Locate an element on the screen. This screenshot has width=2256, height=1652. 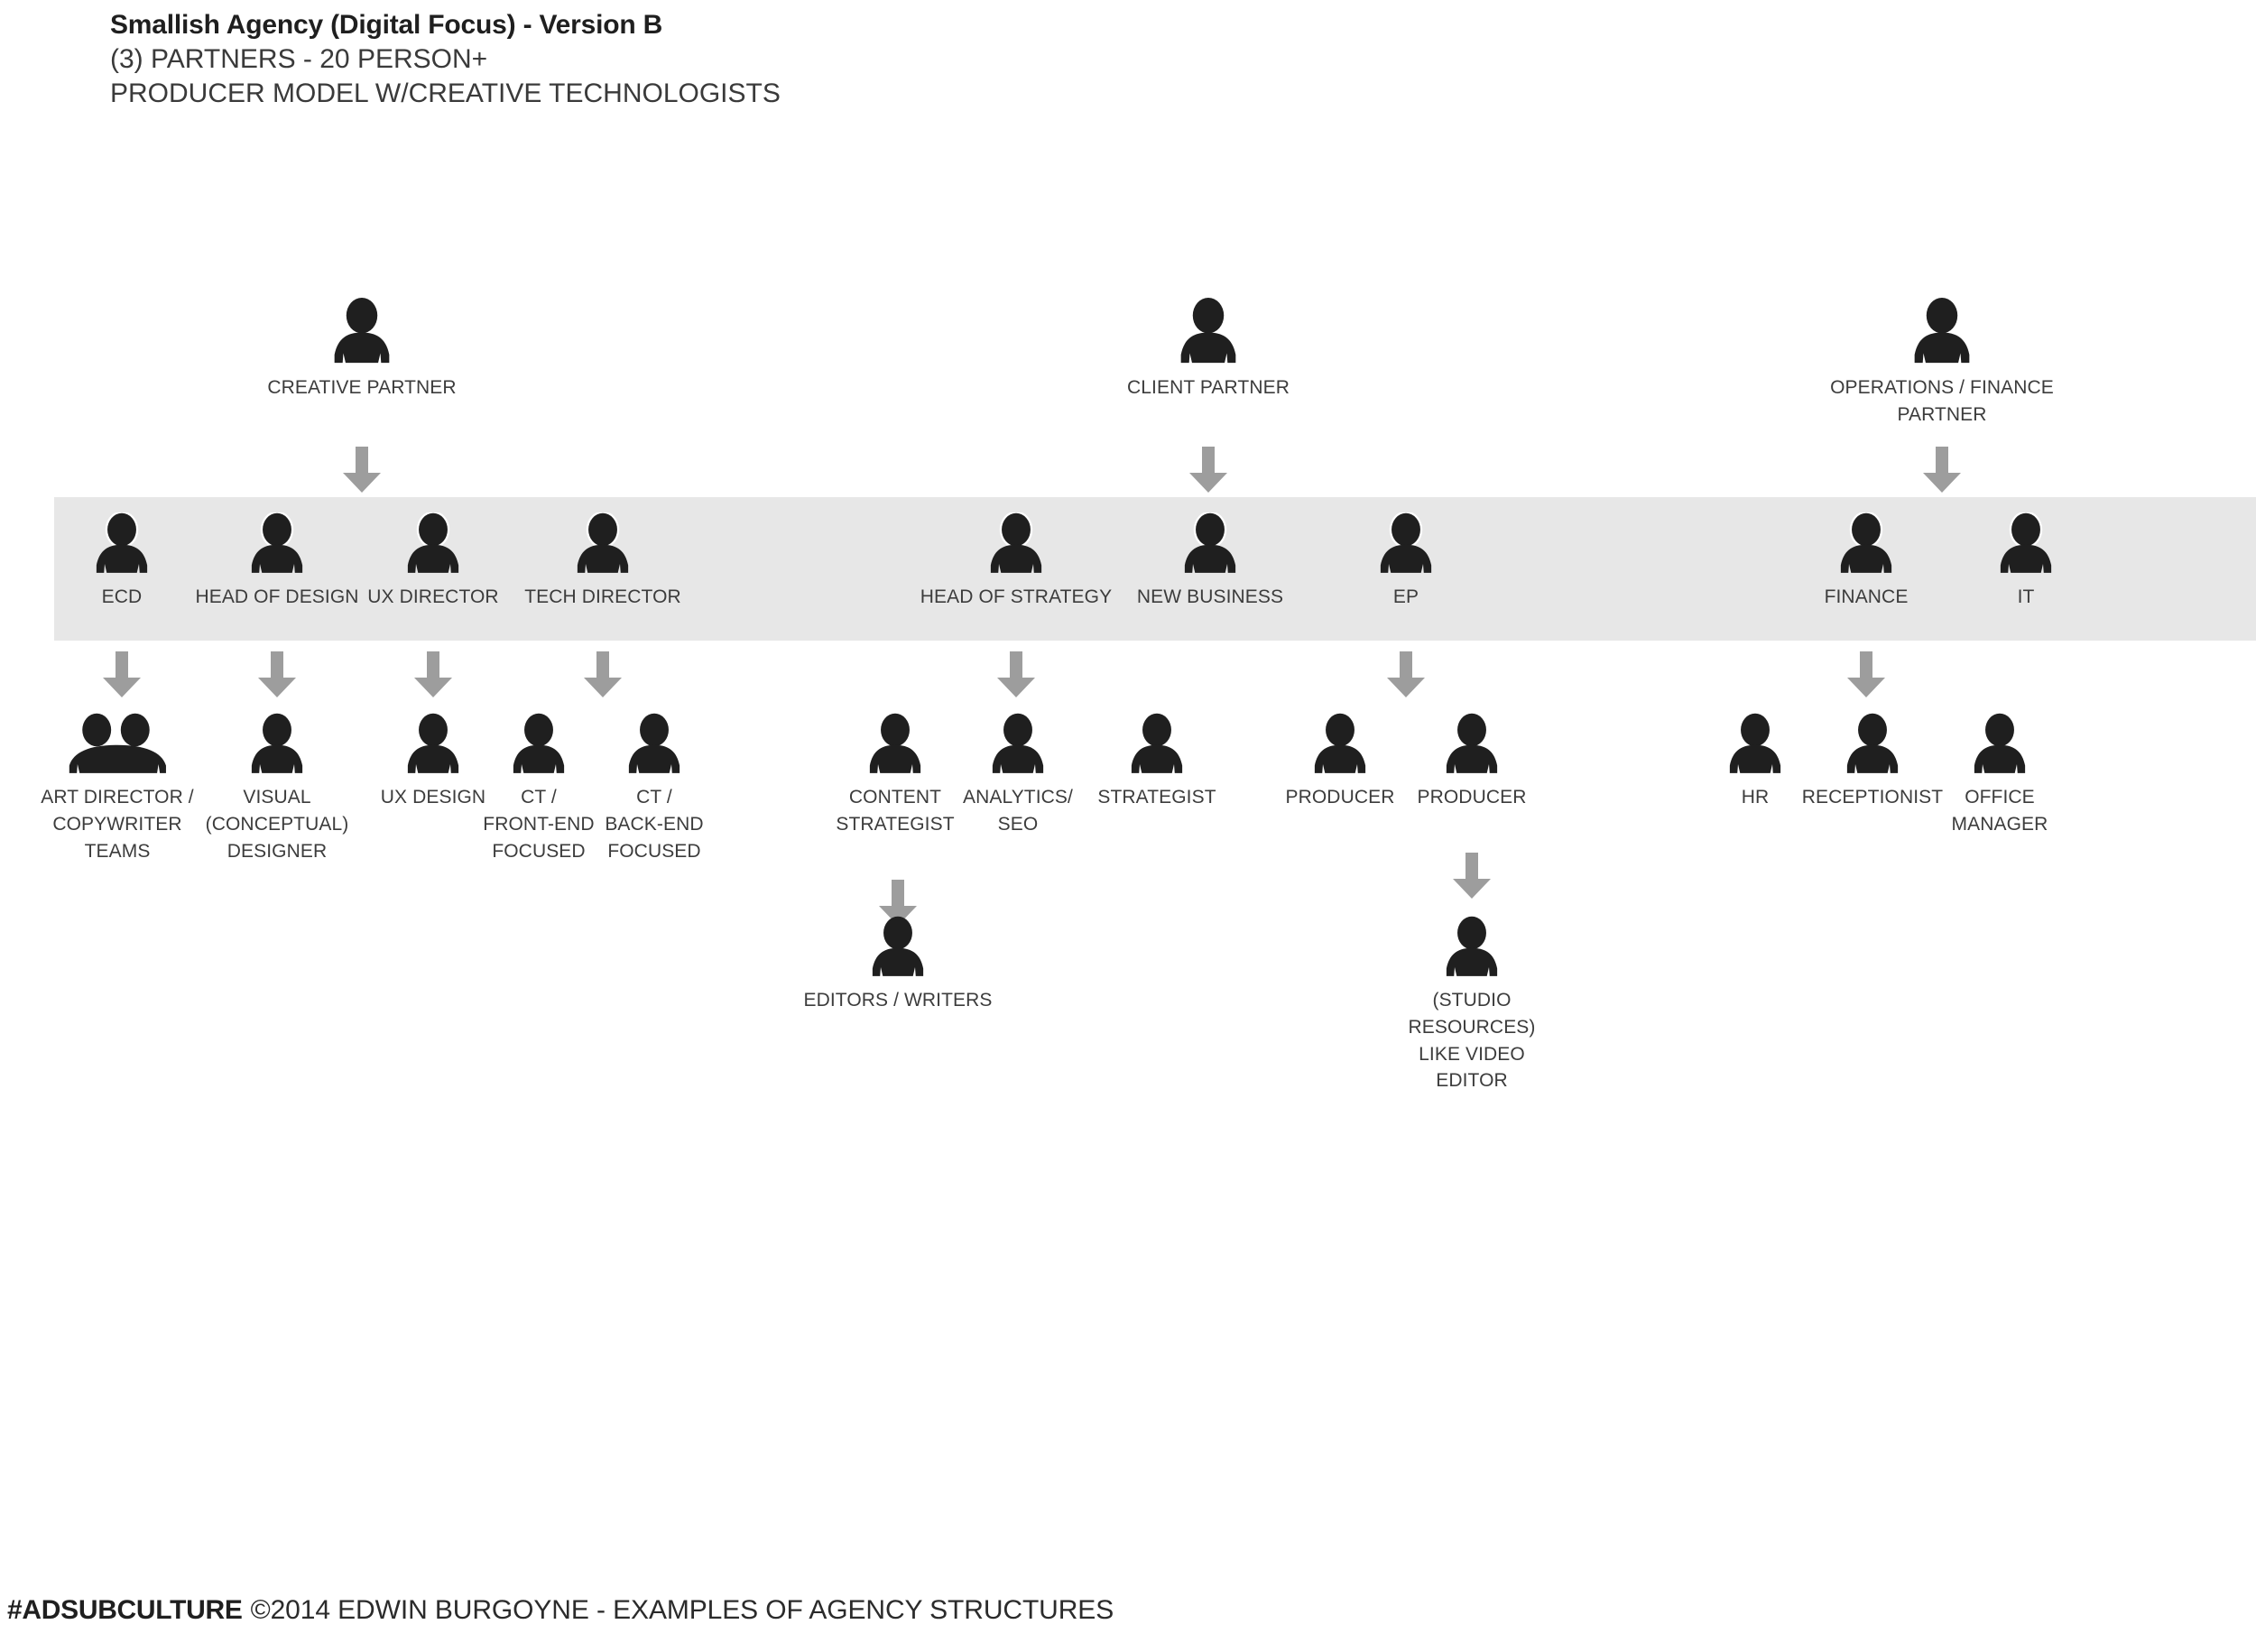
node-label-line-1: (STUDIO is located at coordinates (1472, 1000).